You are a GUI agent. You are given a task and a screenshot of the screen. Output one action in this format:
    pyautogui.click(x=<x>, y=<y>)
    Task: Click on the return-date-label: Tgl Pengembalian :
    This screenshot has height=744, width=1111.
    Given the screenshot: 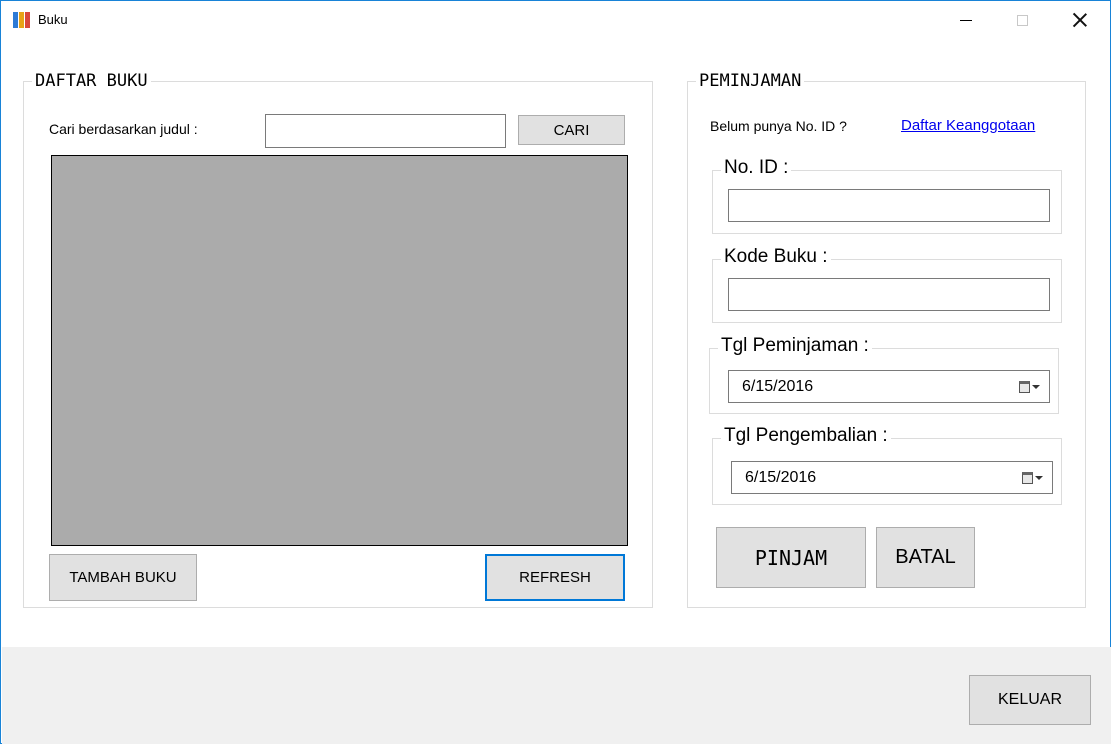 What is the action you would take?
    pyautogui.click(x=806, y=436)
    